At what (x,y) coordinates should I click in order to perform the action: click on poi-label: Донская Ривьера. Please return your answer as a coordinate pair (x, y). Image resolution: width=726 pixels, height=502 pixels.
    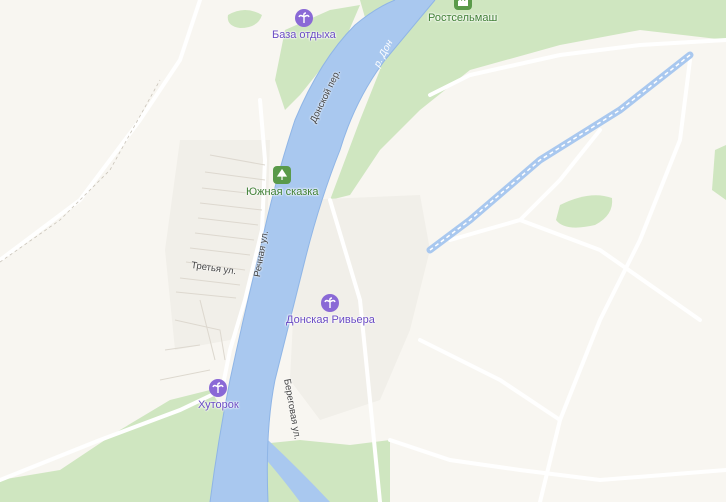
    Looking at the image, I should click on (330, 320).